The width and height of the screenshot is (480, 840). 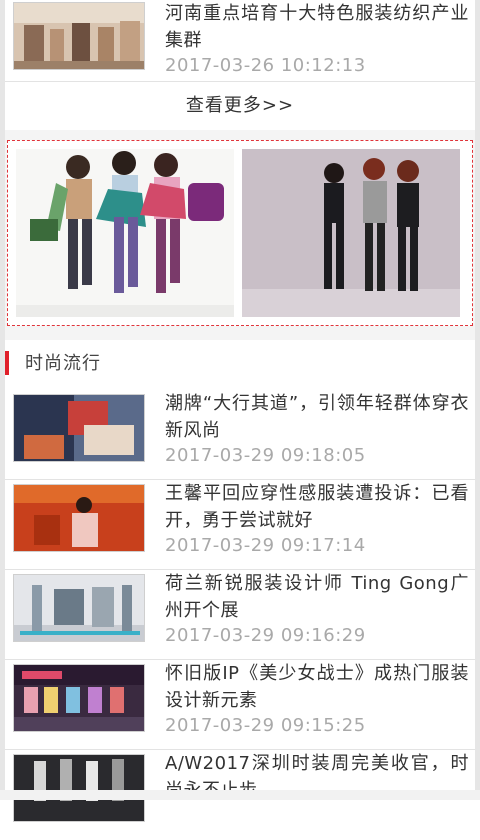 I want to click on article-title: 王馨平回应穿性感服装遭投诉：已看开，勇于尝试就好, so click(x=317, y=507).